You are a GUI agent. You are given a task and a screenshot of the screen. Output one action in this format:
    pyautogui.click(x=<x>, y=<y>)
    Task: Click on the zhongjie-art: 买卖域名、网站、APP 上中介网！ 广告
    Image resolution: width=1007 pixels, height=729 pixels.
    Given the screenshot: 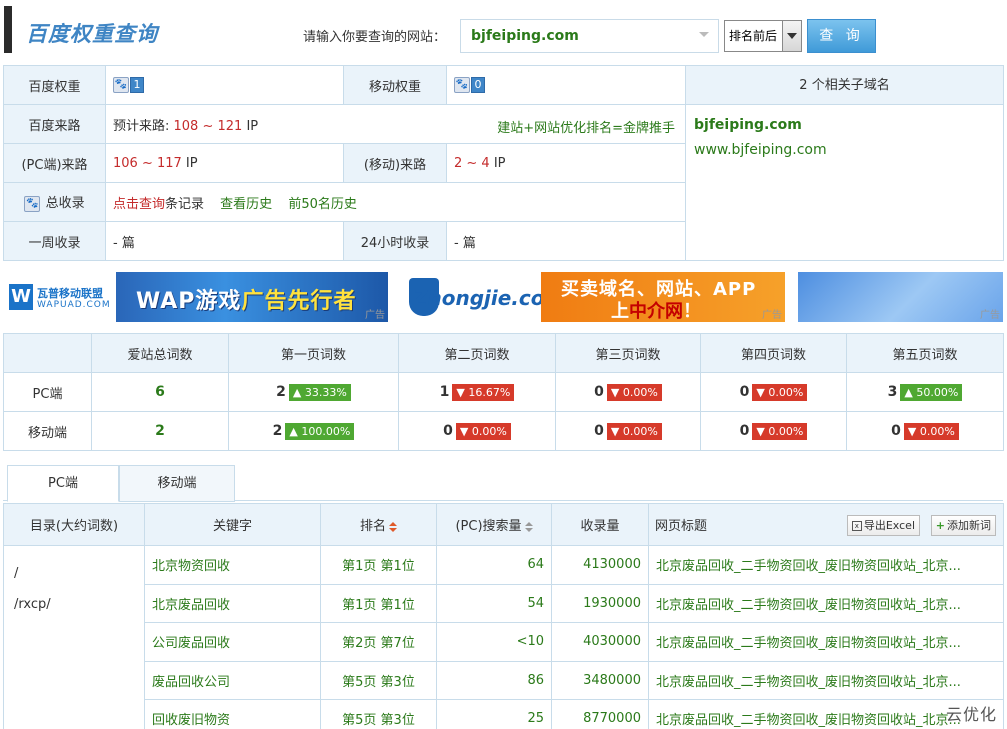 What is the action you would take?
    pyautogui.click(x=663, y=297)
    